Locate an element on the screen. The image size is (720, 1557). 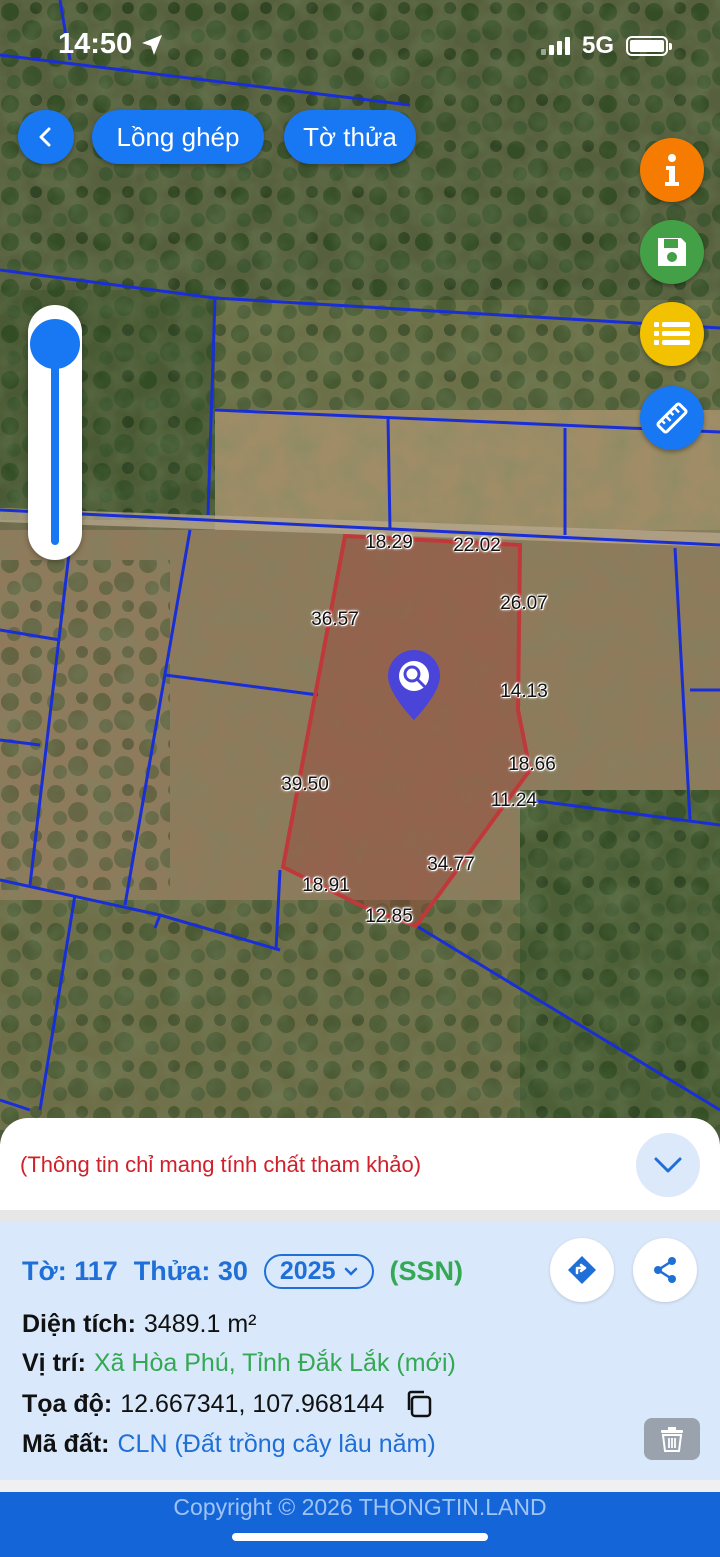
location-row: Vị trí: Xã Hòa Phú, Tỉnh Đắk Lắk (mới) is located at coordinates (239, 1363).